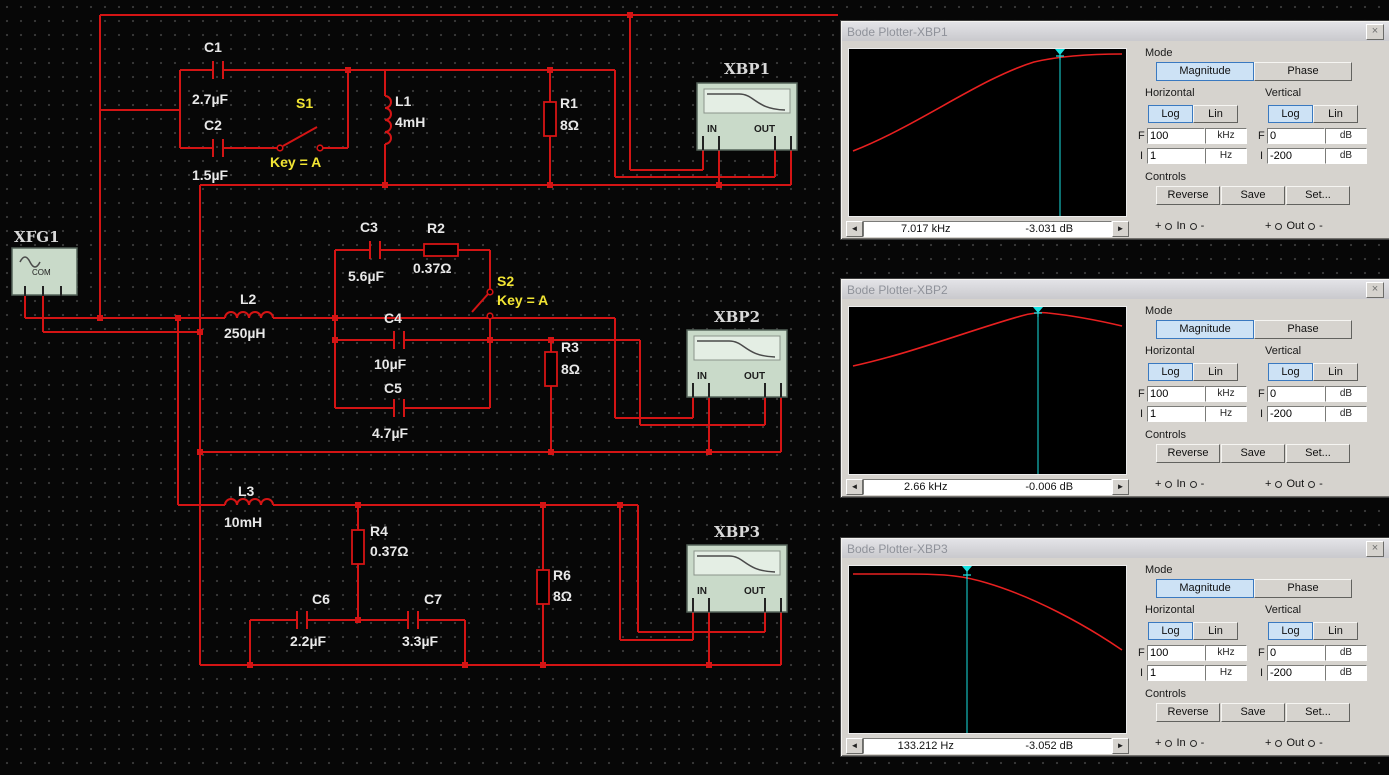 The image size is (1389, 775). Describe the element at coordinates (388, 120) in the screenshot. I see `inductor-l1` at that location.